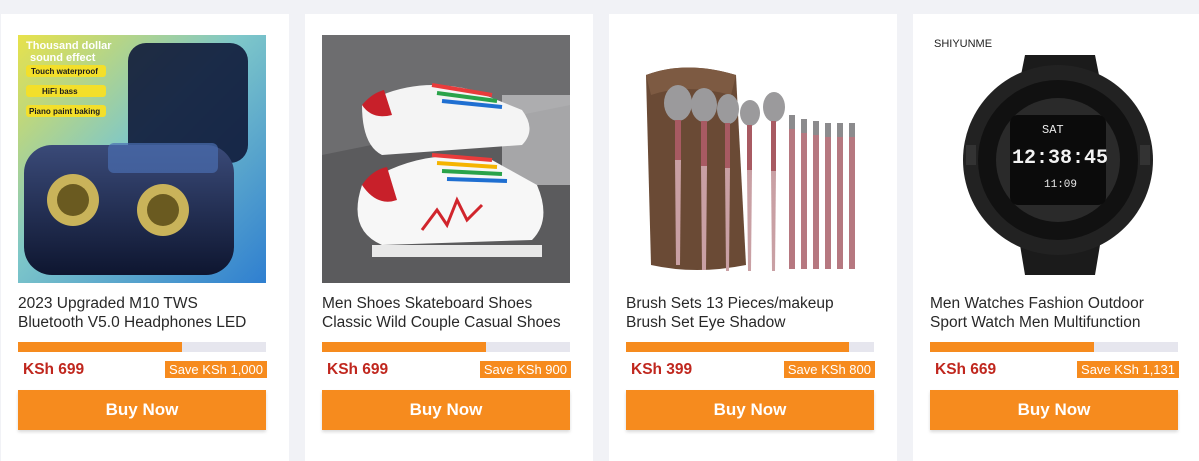 This screenshot has height=461, width=1199. I want to click on image-headline-1: Thousand dollar, so click(69, 46).